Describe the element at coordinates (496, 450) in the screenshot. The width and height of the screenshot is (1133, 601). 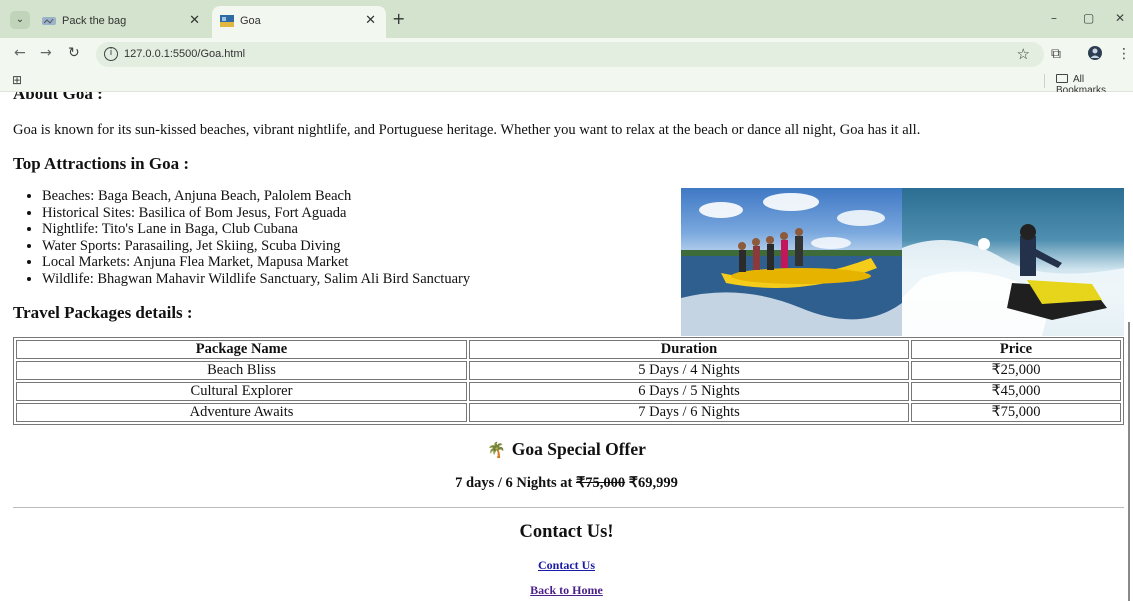
I see `palm-tree-icon: 🌴` at that location.